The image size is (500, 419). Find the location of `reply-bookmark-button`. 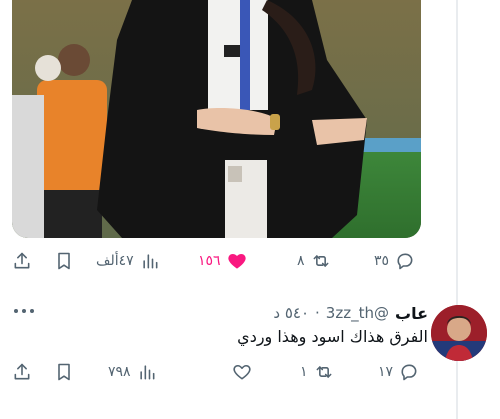

reply-bookmark-button is located at coordinates (64, 372).